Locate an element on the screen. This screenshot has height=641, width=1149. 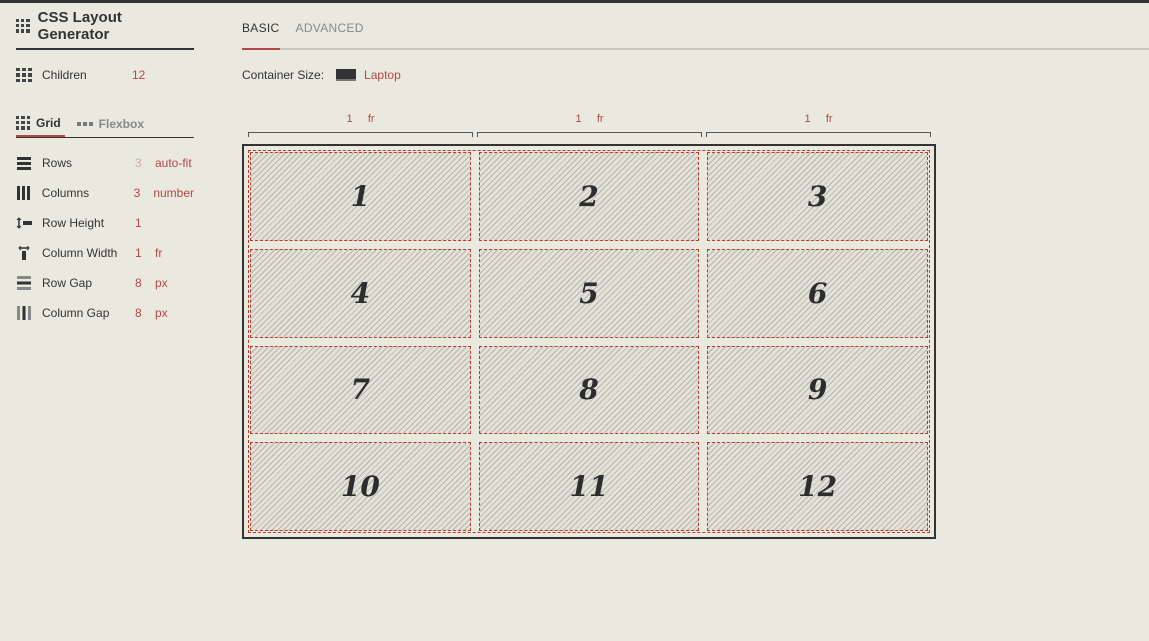
tab-flexbox: Flexbox is located at coordinates (118, 123).